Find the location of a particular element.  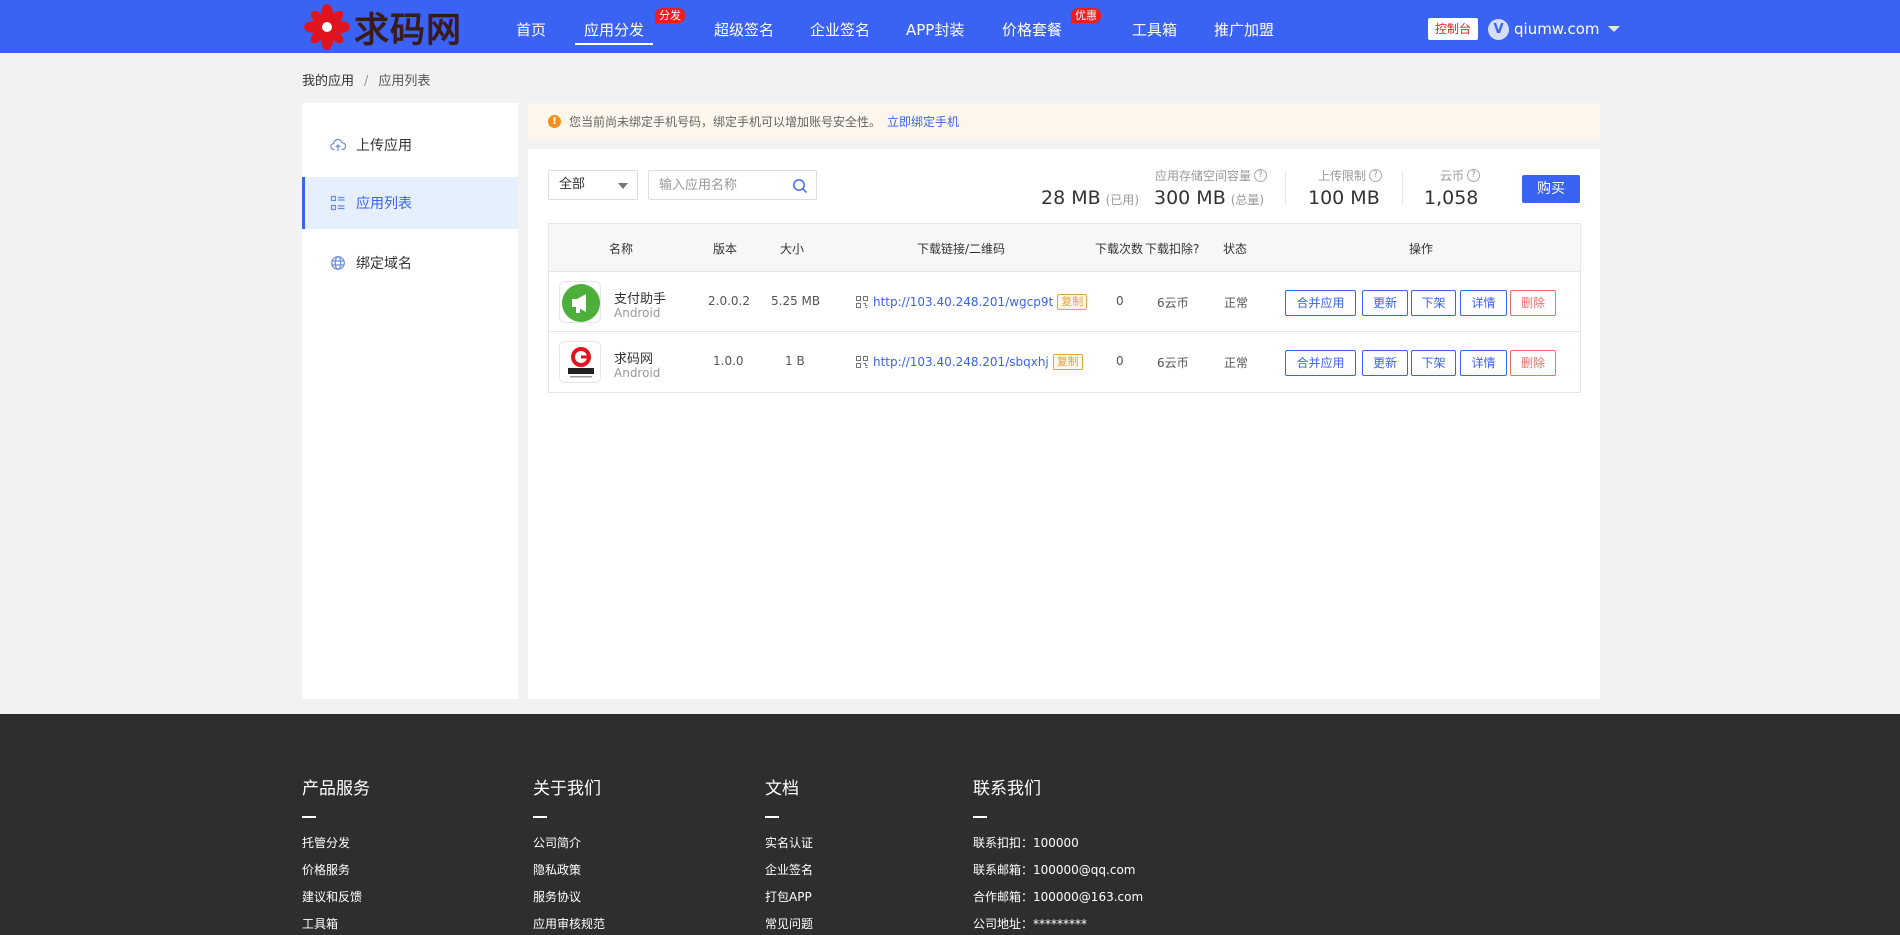

download-link-cell: http://103.40.248.201/sbqxhj 复制 is located at coordinates (969, 362).